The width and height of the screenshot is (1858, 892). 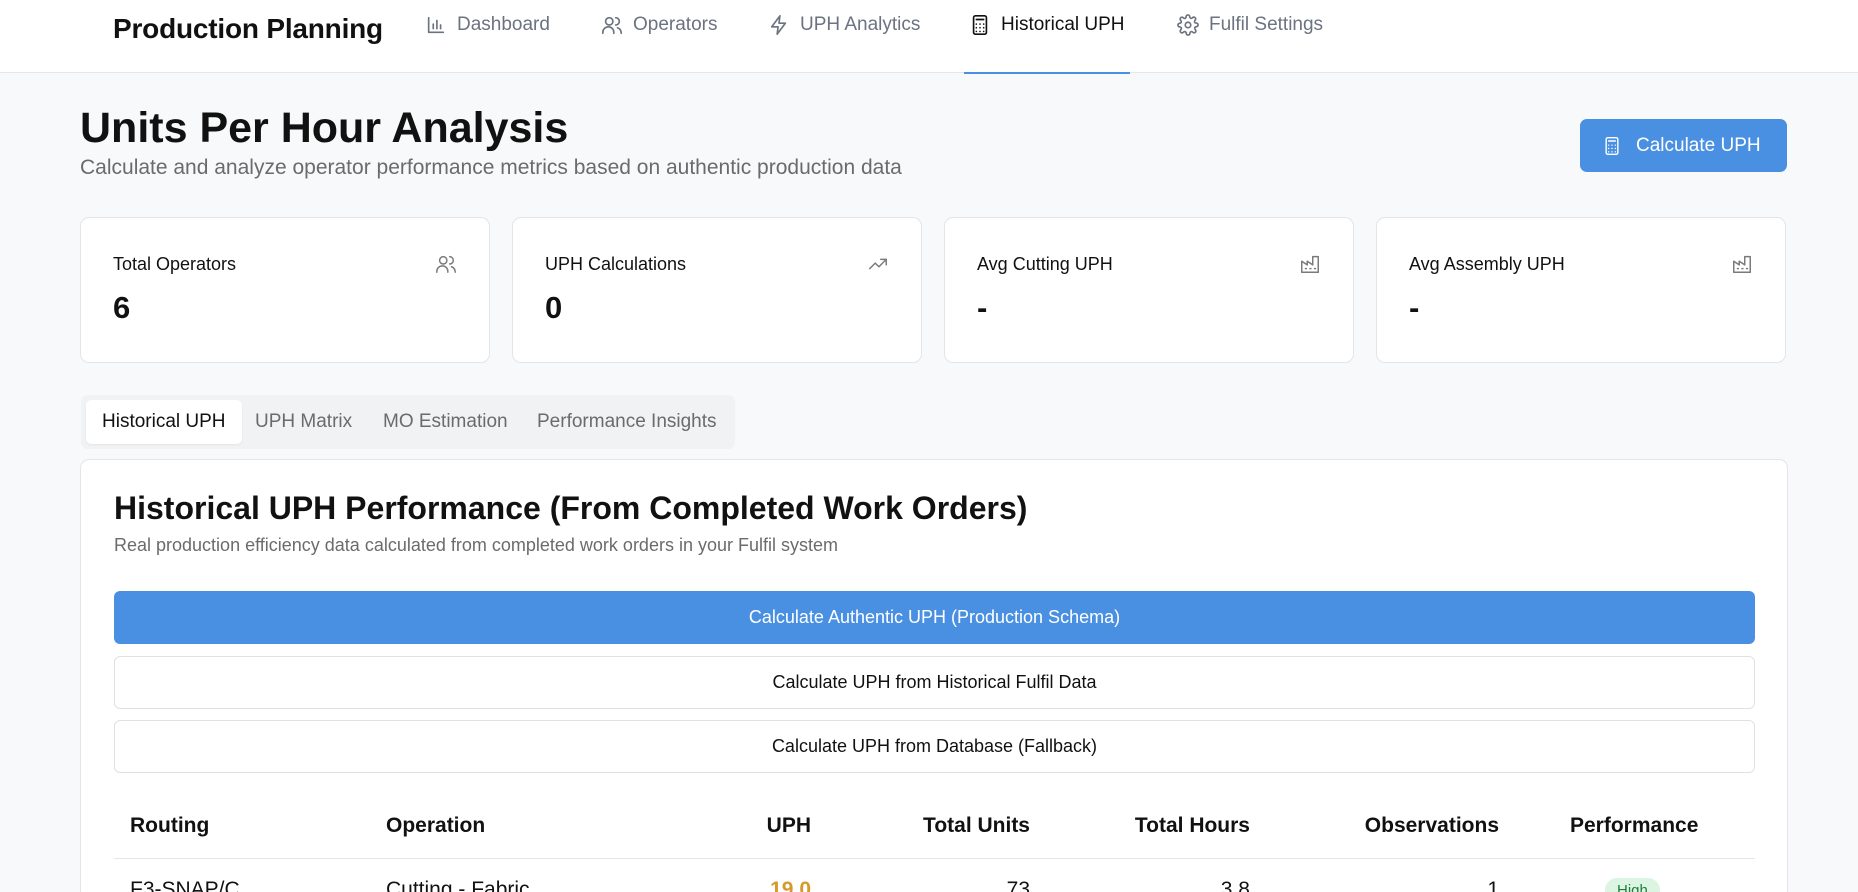 What do you see at coordinates (934, 746) in the screenshot?
I see `calculate-uph-database-button: Calculate UPH from Database (Fallback)` at bounding box center [934, 746].